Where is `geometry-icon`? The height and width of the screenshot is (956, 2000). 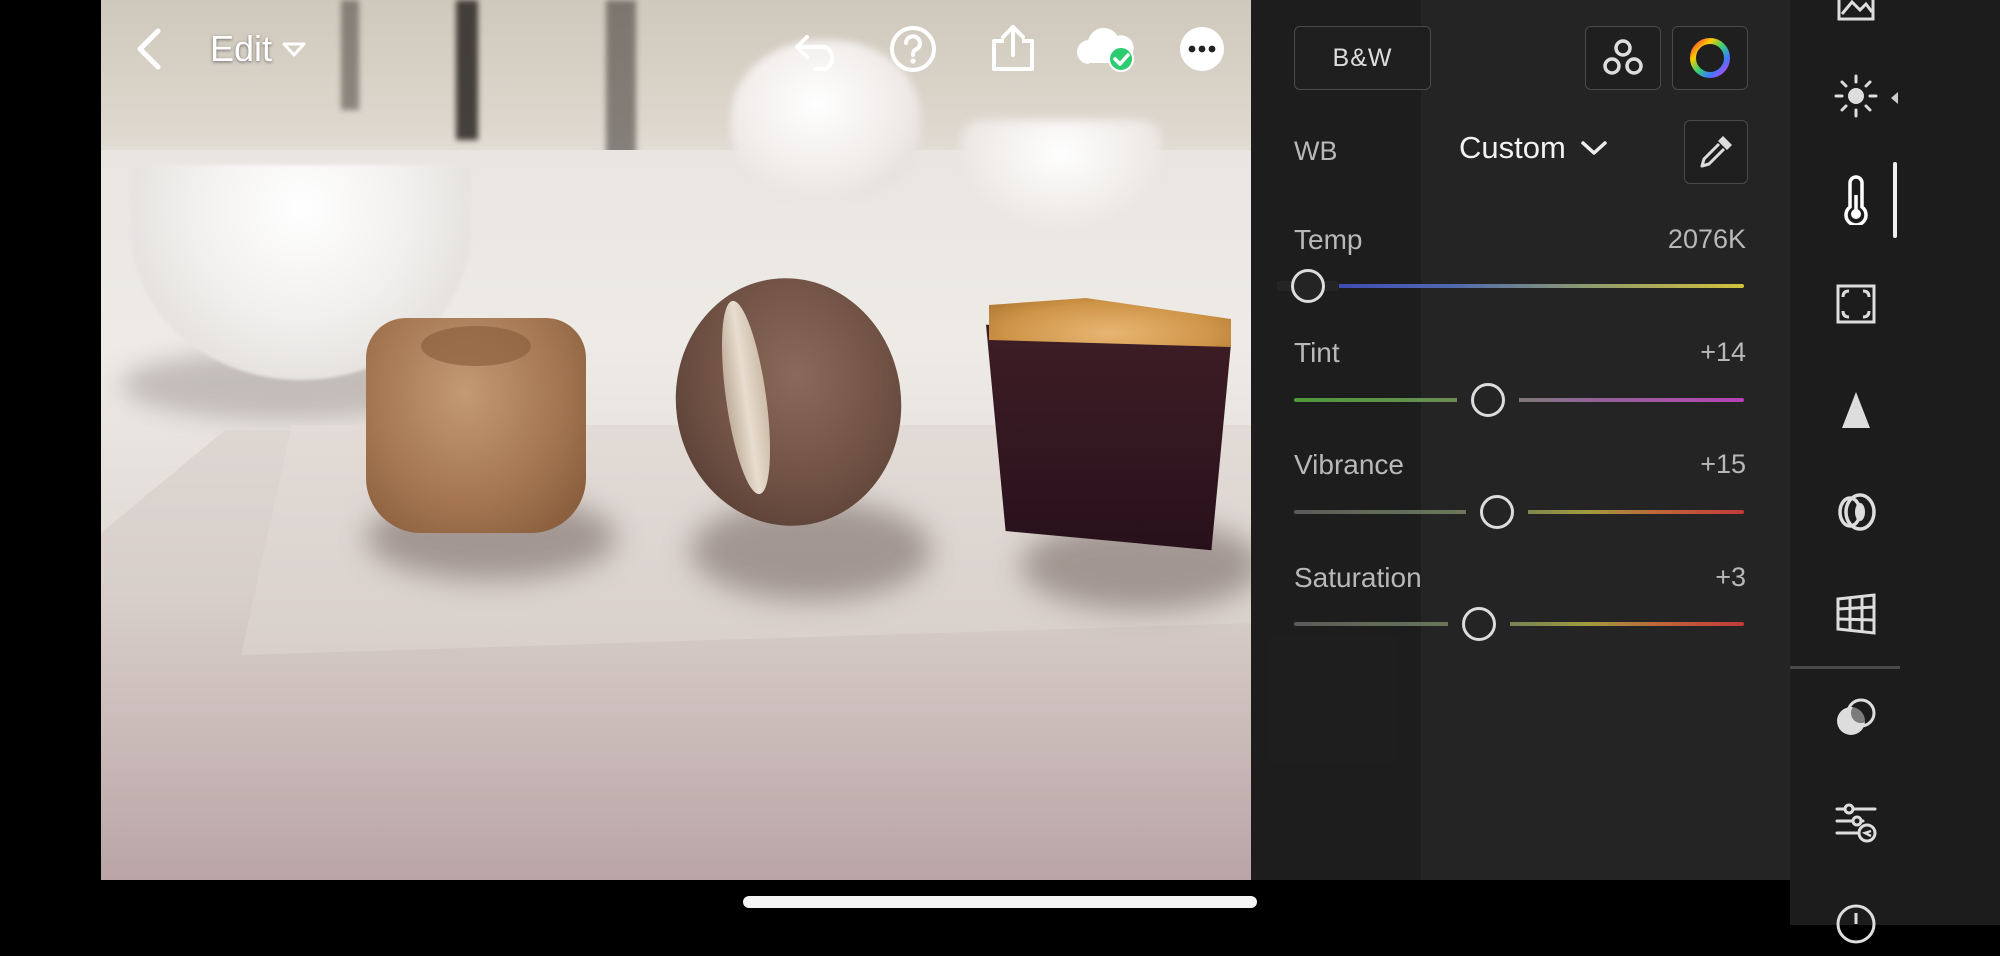
geometry-icon is located at coordinates (1856, 614).